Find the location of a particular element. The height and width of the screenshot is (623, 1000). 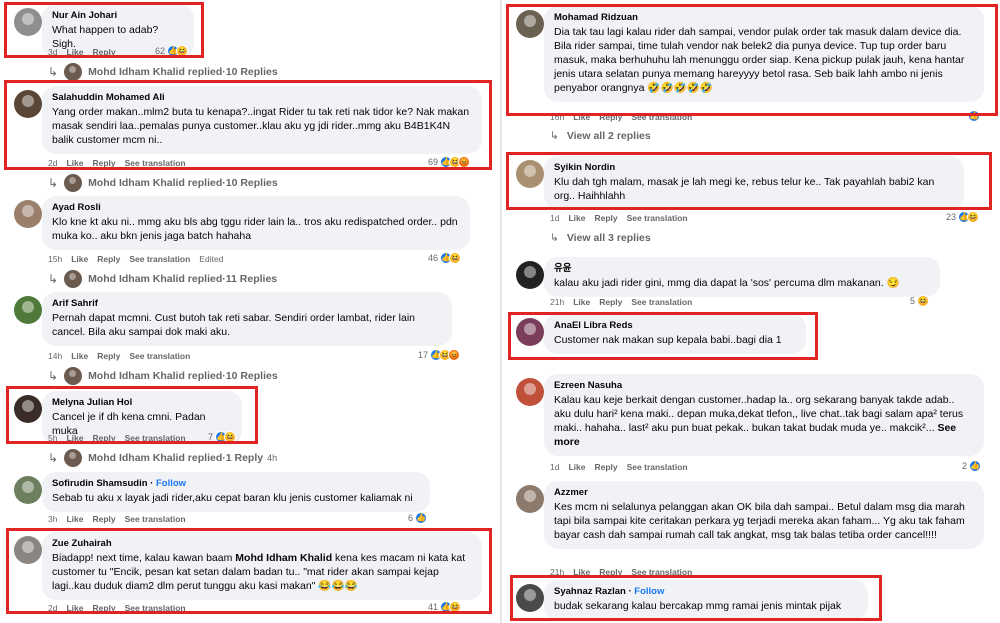

replies-link: ↳ Mohd Idham Khalid replied · 11 Replies is located at coordinates (162, 279).